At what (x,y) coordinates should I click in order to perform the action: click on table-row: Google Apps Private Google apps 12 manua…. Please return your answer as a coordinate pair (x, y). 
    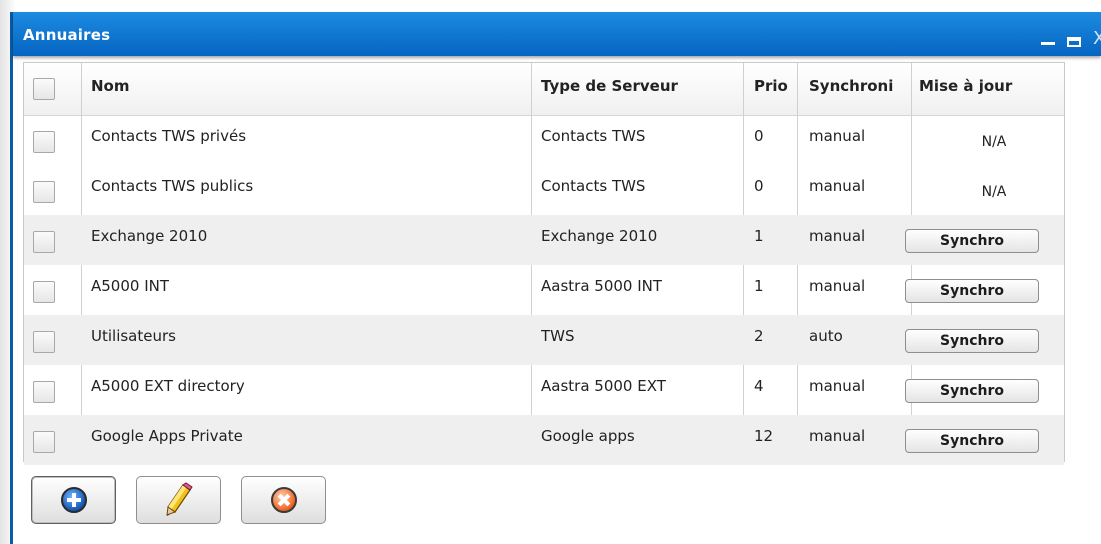
    Looking at the image, I should click on (544, 440).